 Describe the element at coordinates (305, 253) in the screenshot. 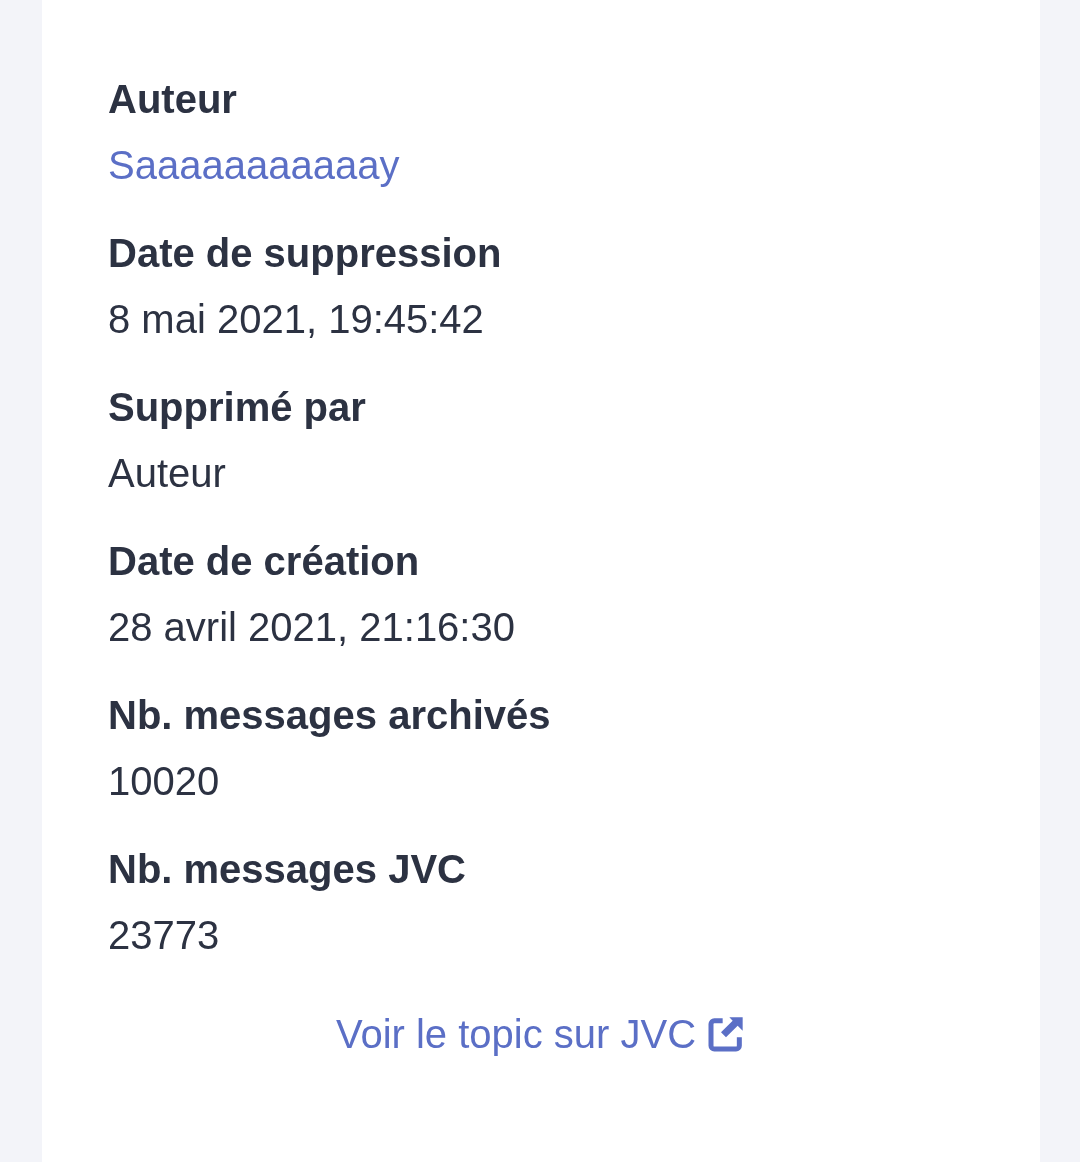

I see `field-label: Date de suppression` at that location.